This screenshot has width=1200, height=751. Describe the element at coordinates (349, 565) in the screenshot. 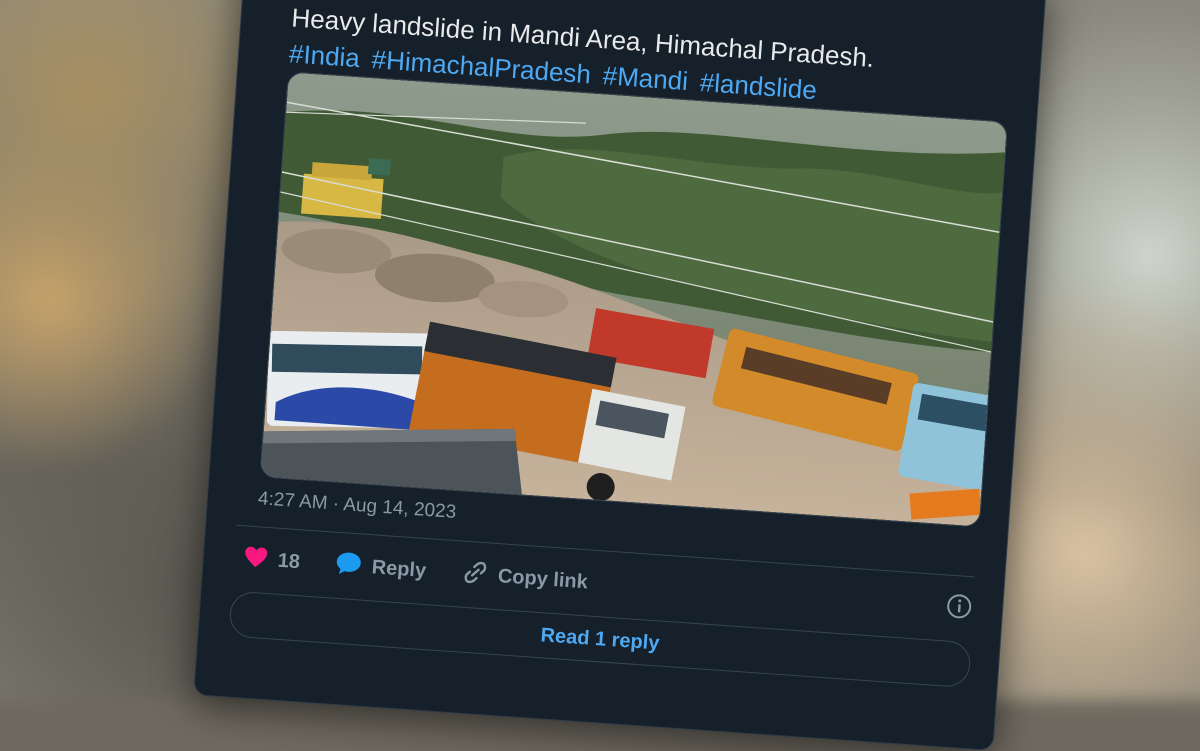

I see `speech-bubble-icon` at that location.